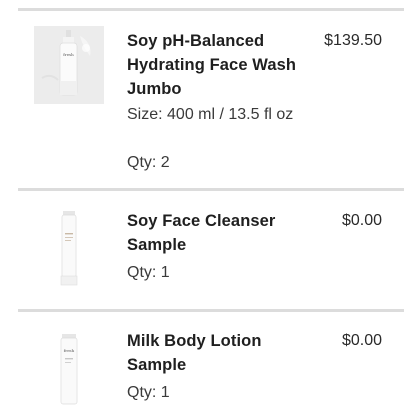  Describe the element at coordinates (69, 65) in the screenshot. I see `face-wash-bottle-icon: fresh` at that location.